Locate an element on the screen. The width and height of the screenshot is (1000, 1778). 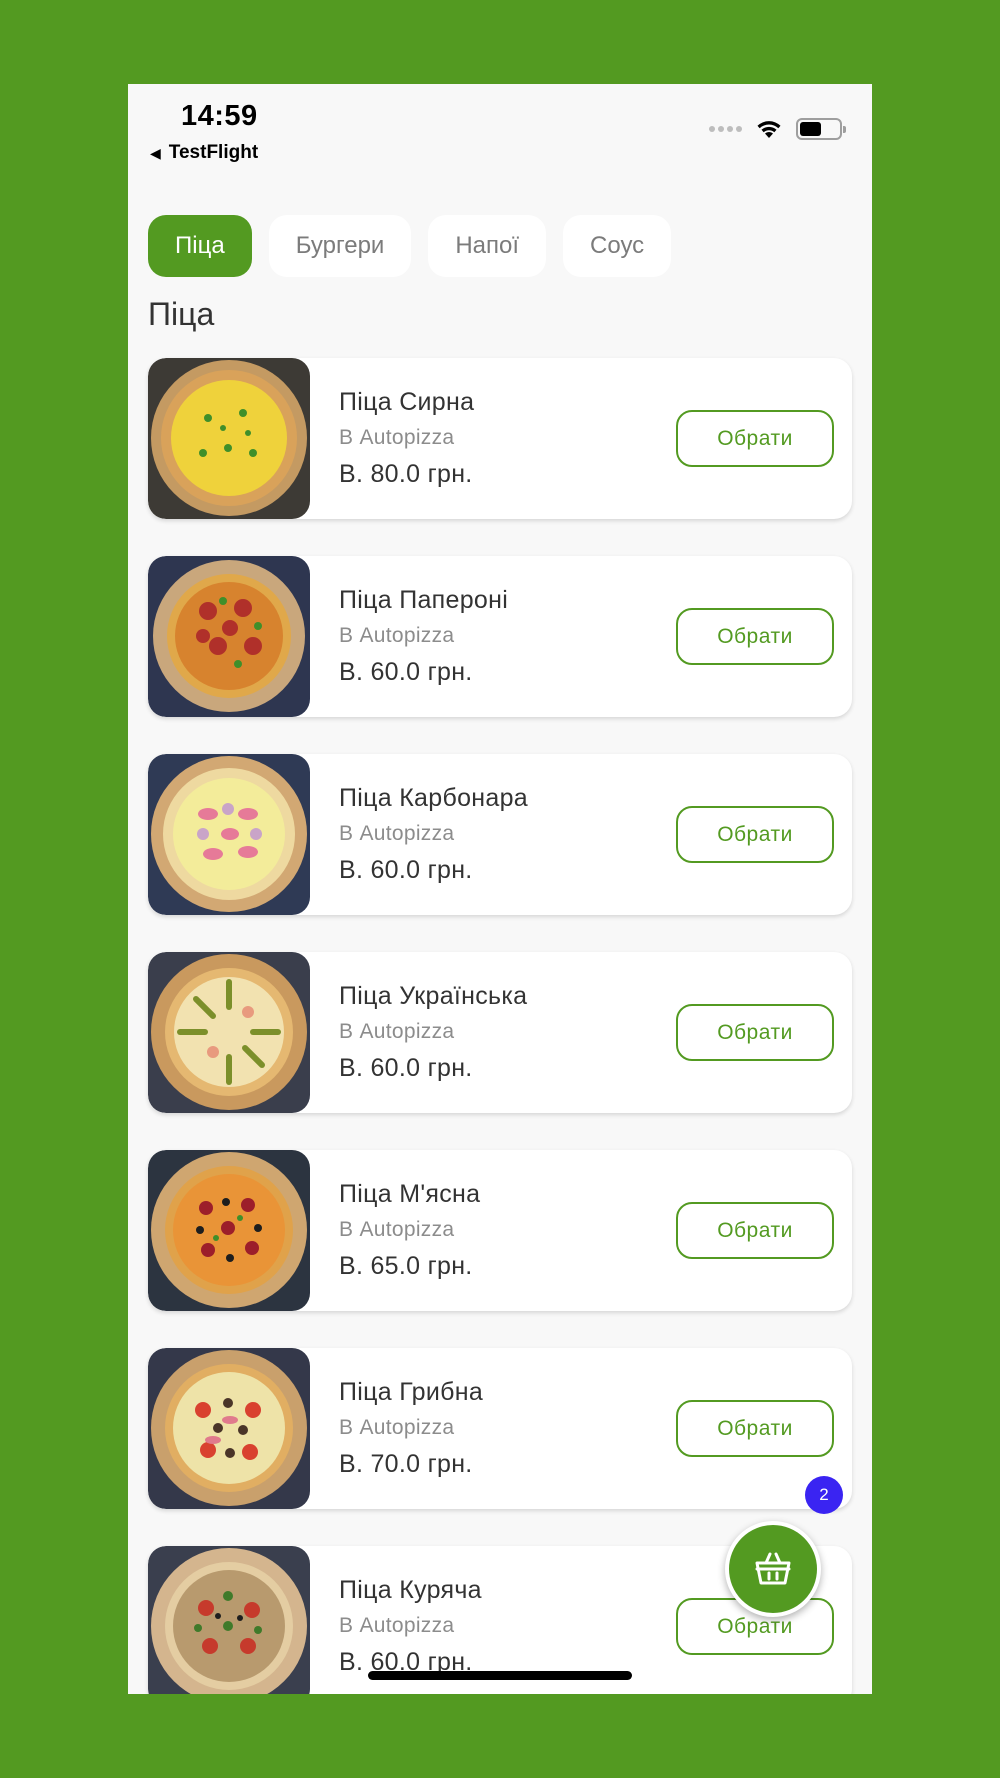
product-price: В. 80.0 грн. is located at coordinates (406, 474).